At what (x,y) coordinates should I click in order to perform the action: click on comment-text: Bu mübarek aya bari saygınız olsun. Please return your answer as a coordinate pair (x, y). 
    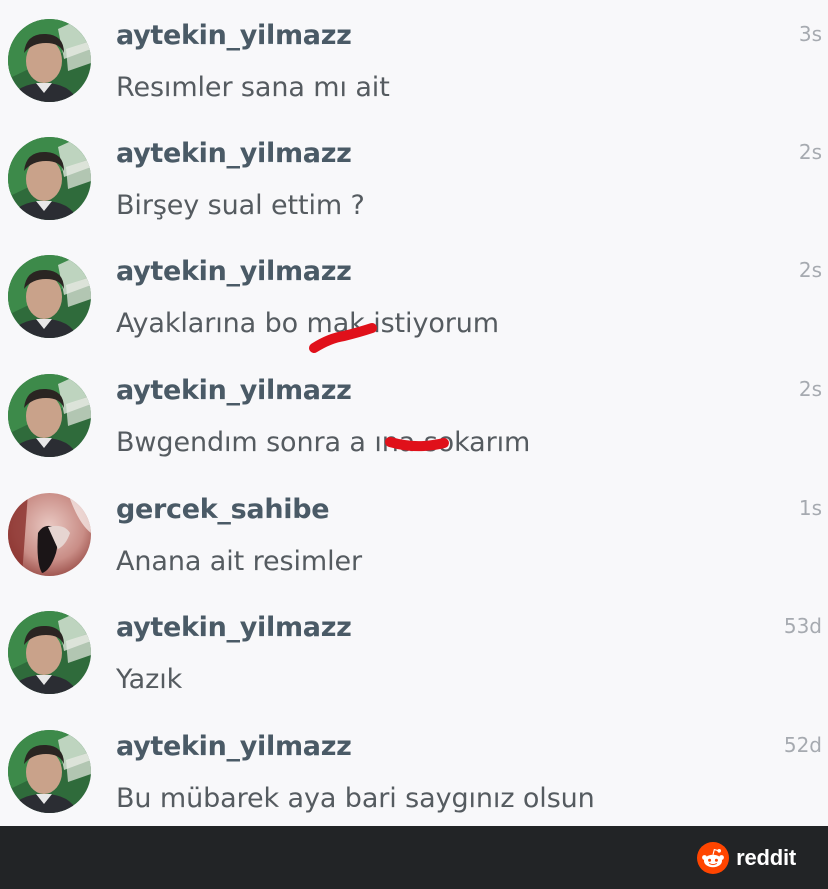
    Looking at the image, I should click on (355, 798).